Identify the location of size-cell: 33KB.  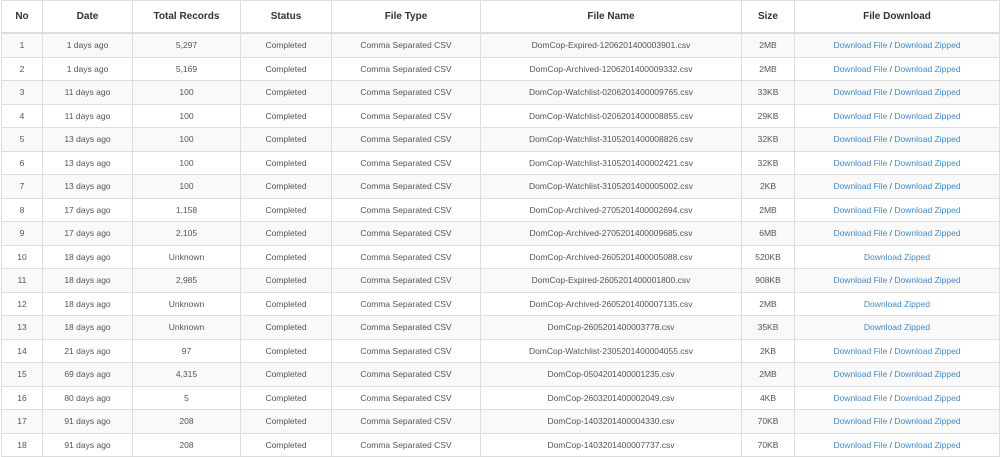
(768, 92).